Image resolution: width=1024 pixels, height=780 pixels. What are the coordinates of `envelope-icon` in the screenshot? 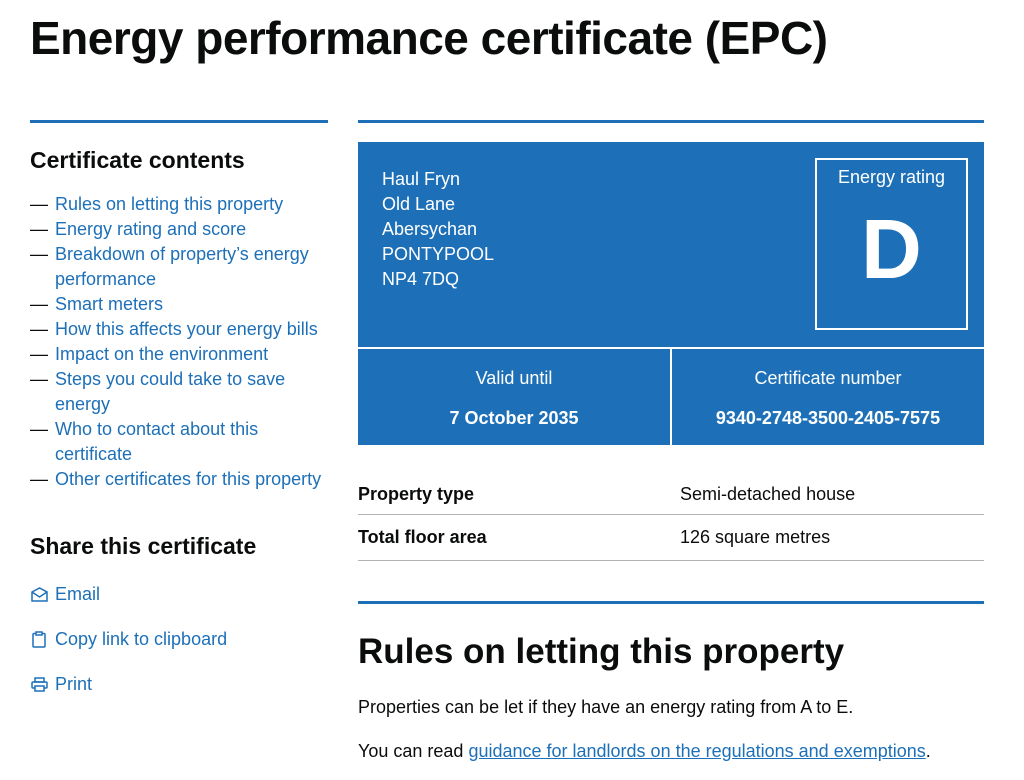 It's located at (39, 595).